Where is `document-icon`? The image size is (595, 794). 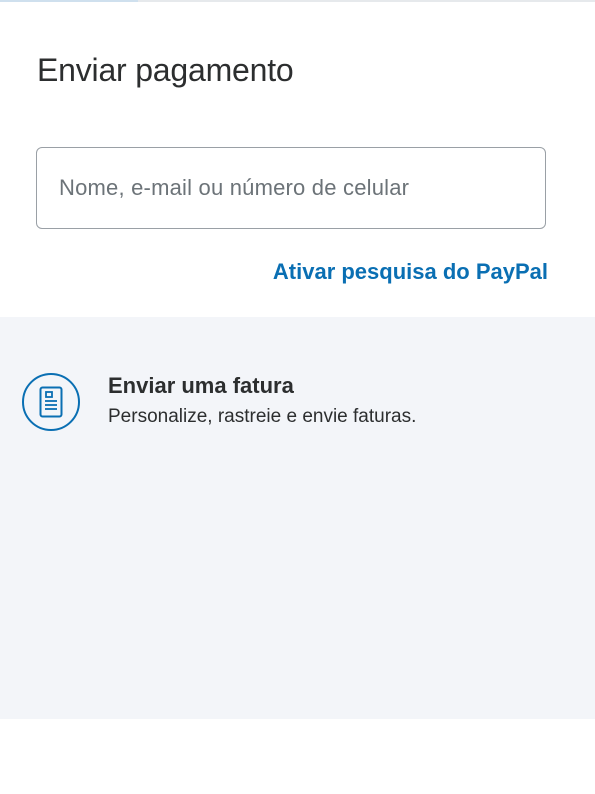 document-icon is located at coordinates (51, 402).